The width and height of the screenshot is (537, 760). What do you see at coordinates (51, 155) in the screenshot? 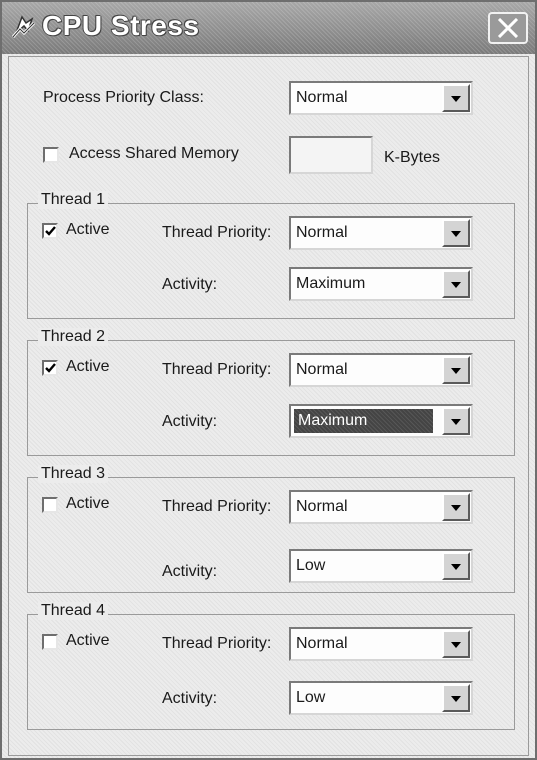
I see `shared-memory-checkbox` at bounding box center [51, 155].